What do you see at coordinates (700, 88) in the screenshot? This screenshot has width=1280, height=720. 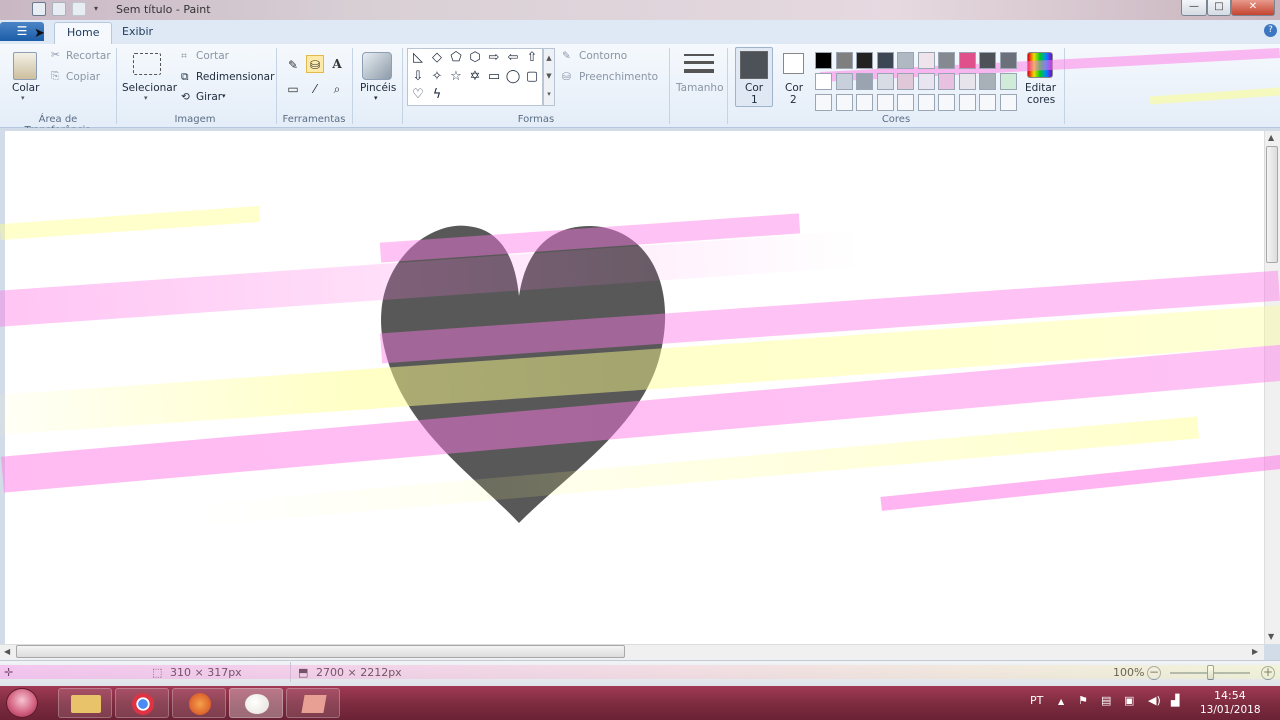 I see `size-button: Tamanho` at bounding box center [700, 88].